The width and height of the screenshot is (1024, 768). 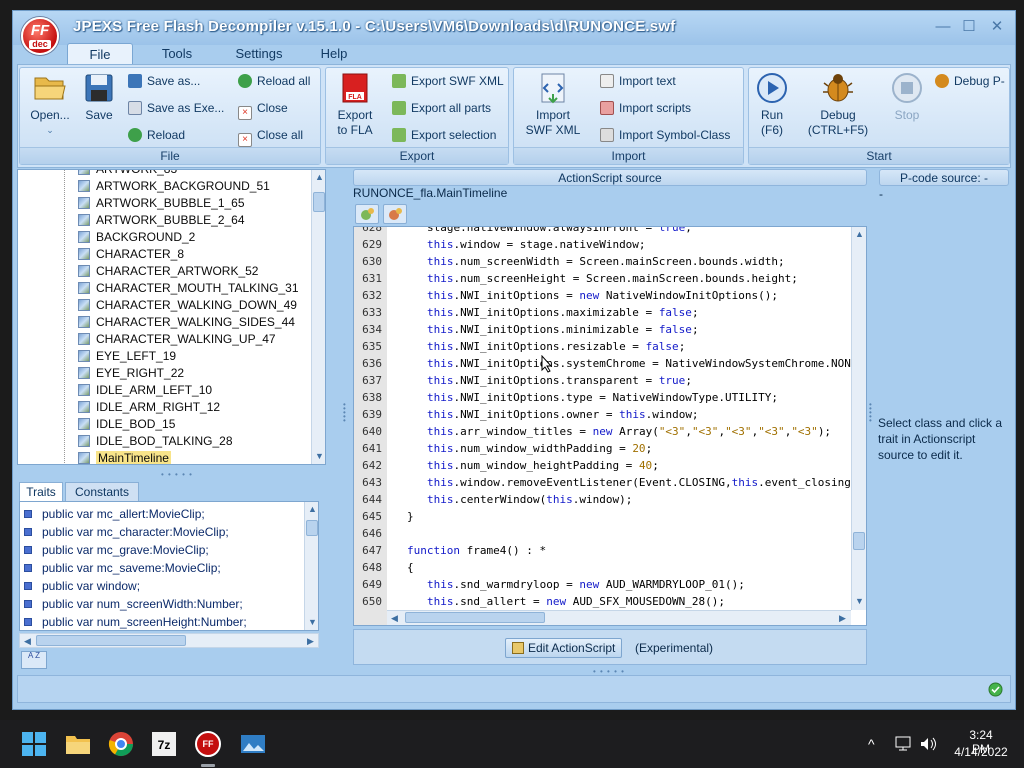 What do you see at coordinates (99, 97) in the screenshot?
I see `save-button: Save` at bounding box center [99, 97].